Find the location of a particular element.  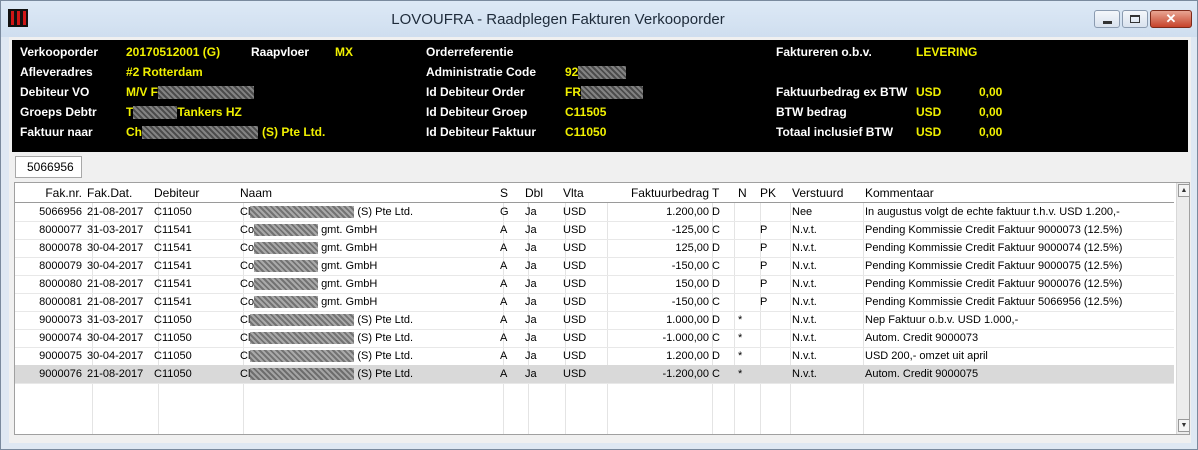

col-verstuurd-cell: N.v.t. is located at coordinates (804, 374).